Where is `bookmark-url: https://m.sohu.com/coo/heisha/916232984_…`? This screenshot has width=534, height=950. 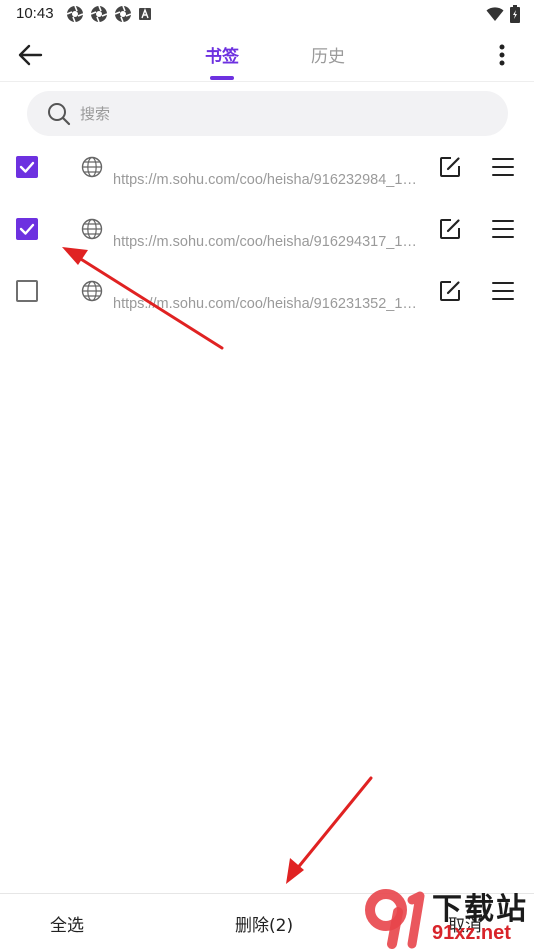 bookmark-url: https://m.sohu.com/coo/heisha/916232984_… is located at coordinates (266, 180).